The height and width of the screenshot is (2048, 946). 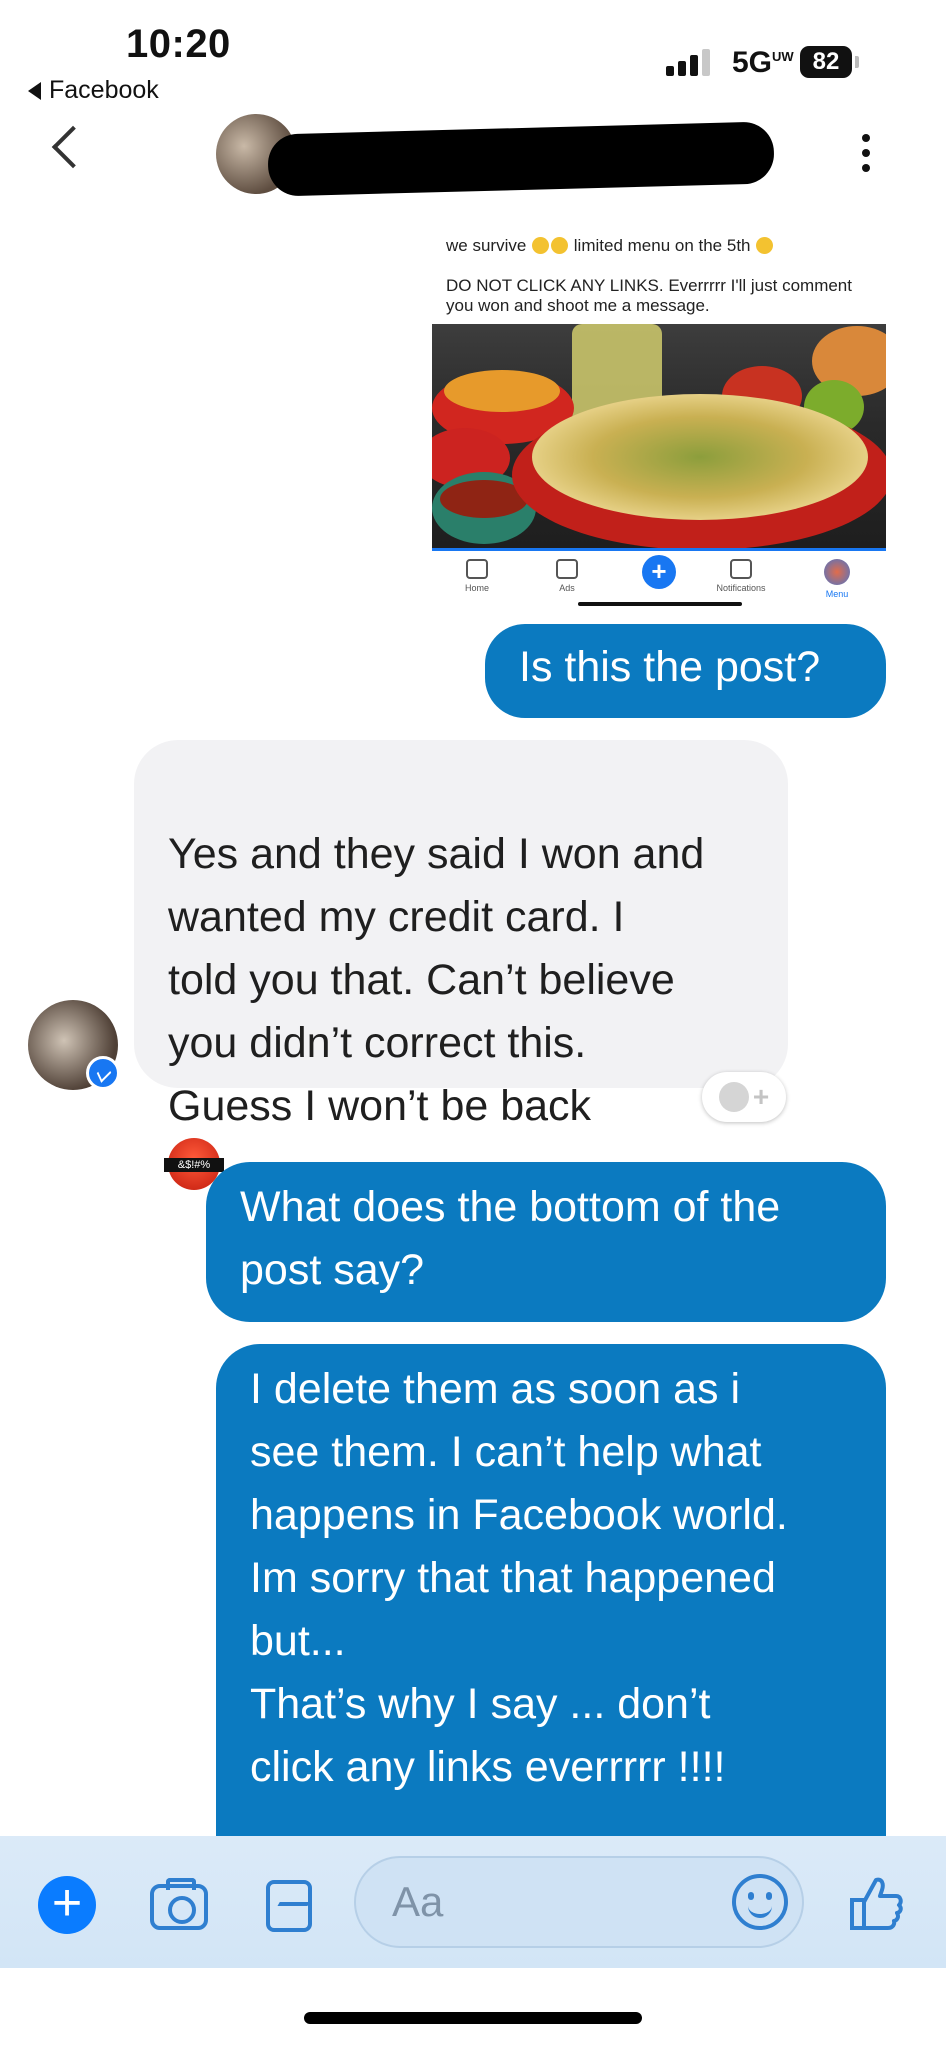 What do you see at coordinates (289, 1906) in the screenshot?
I see `gallery-icon` at bounding box center [289, 1906].